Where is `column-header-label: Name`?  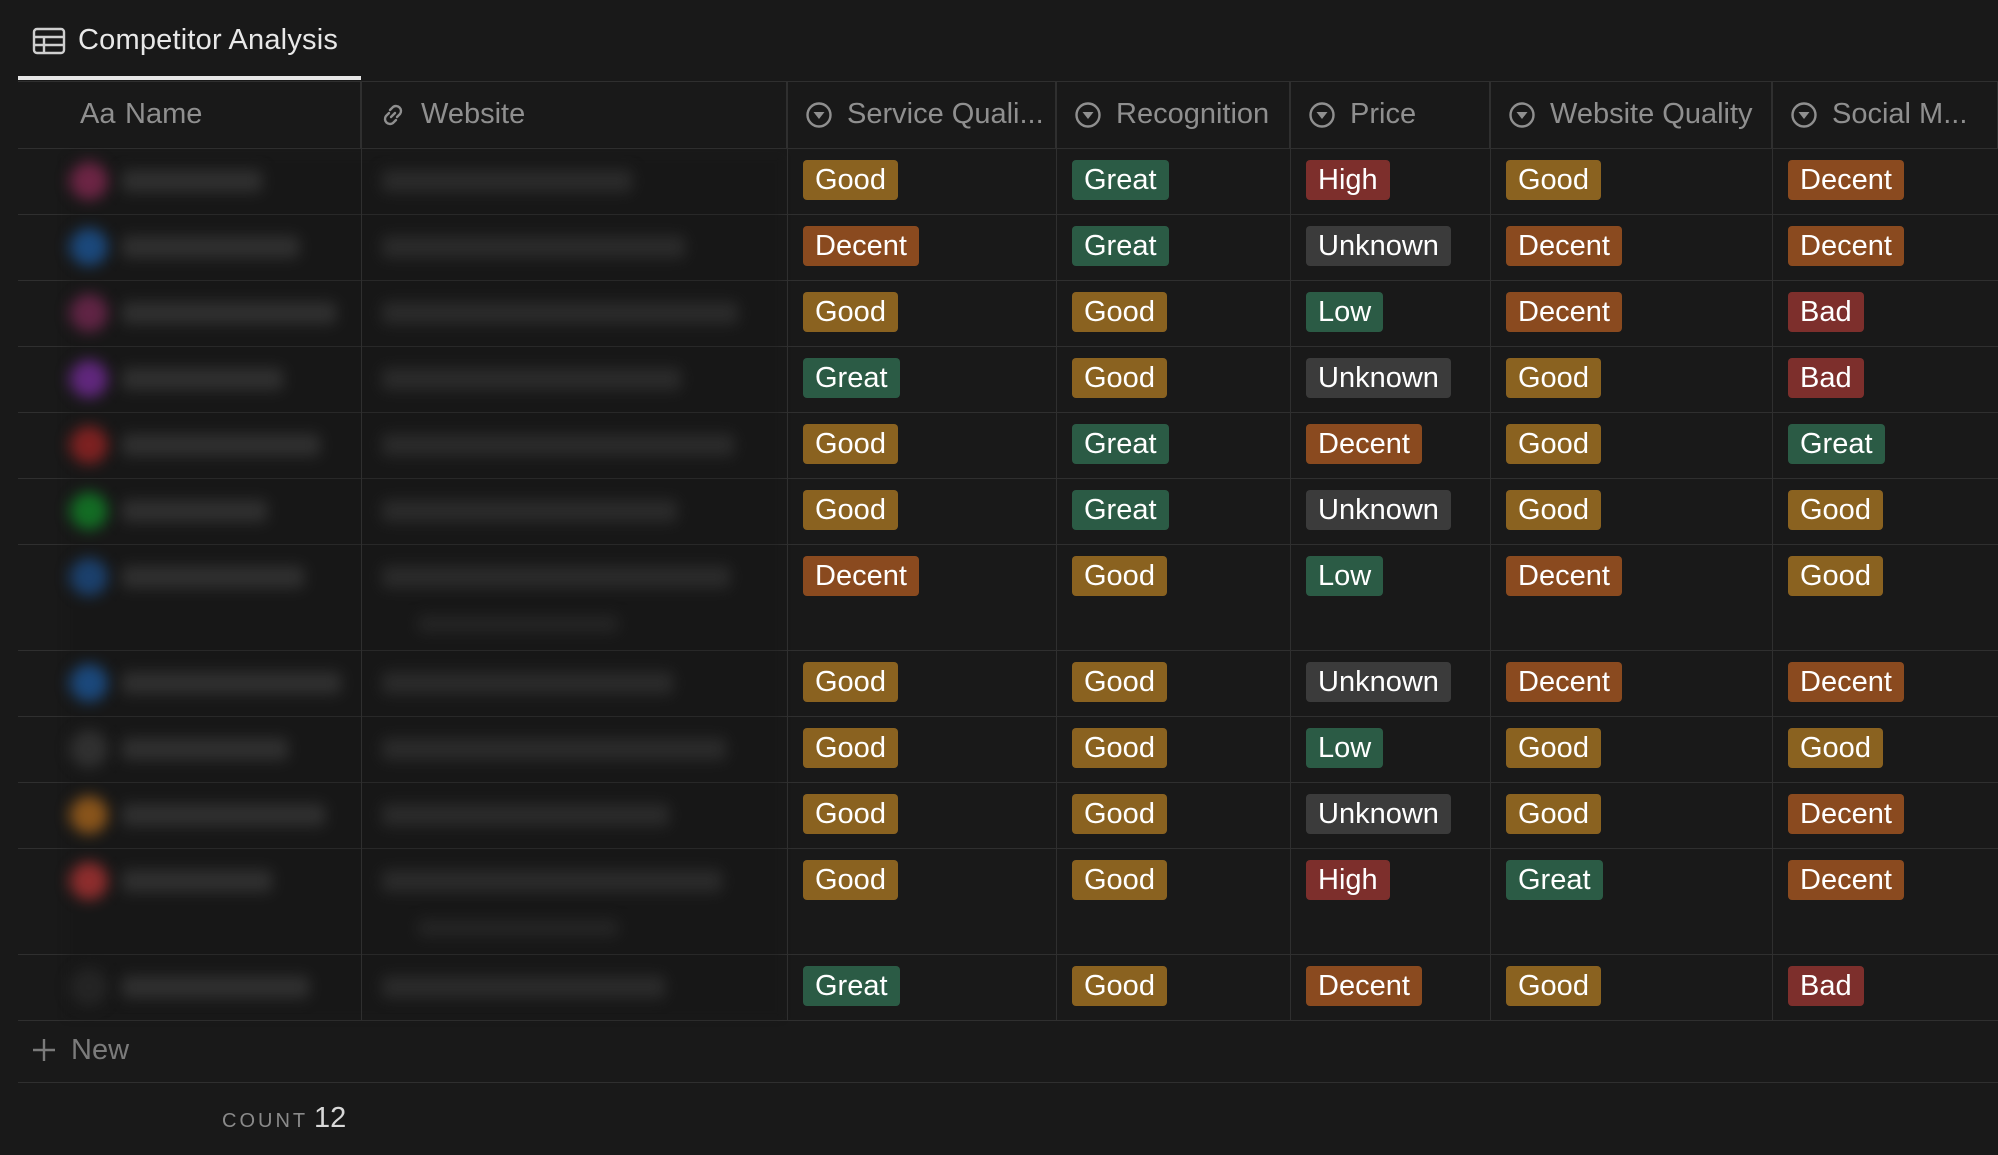
column-header-label: Name is located at coordinates (164, 114).